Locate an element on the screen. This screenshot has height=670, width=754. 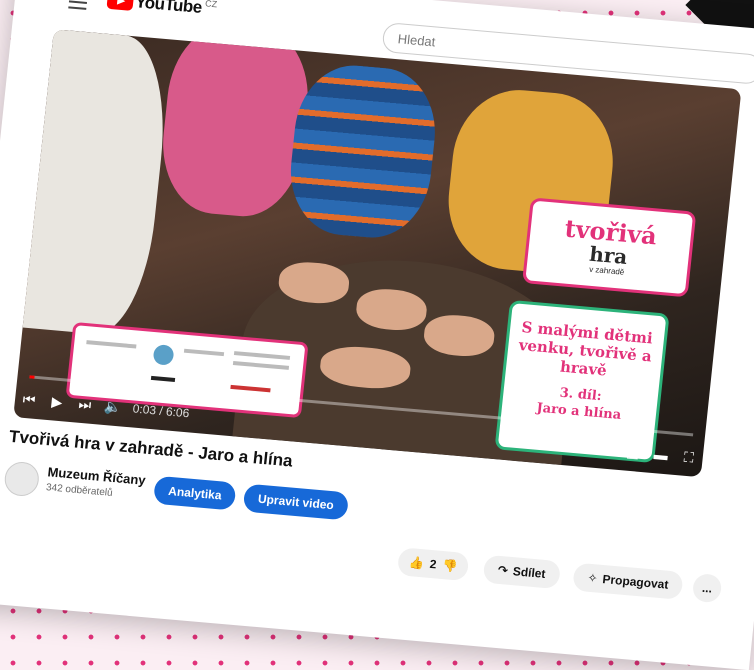
tvoriva-hra-logo: tvořivá hra v zahradě is located at coordinates (609, 247).